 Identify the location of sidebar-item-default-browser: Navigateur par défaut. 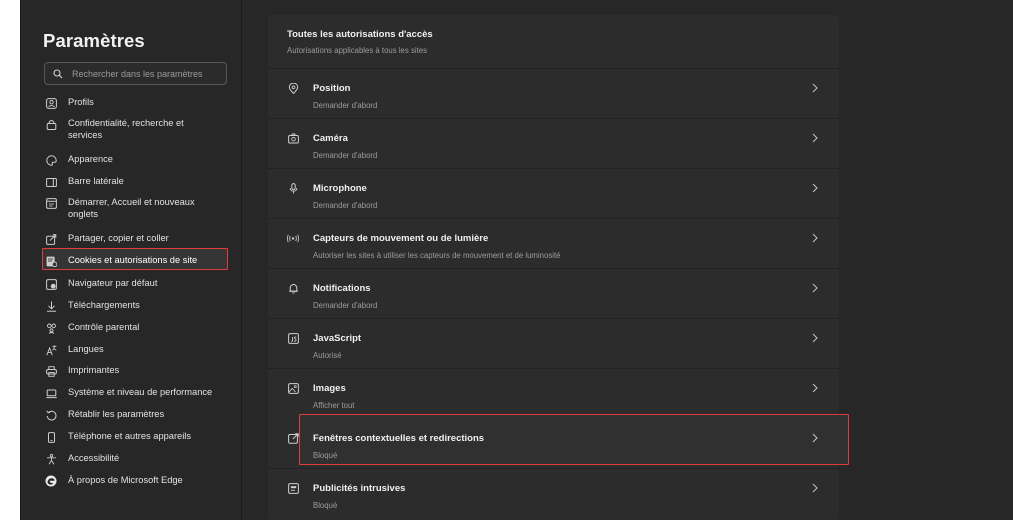
(145, 283).